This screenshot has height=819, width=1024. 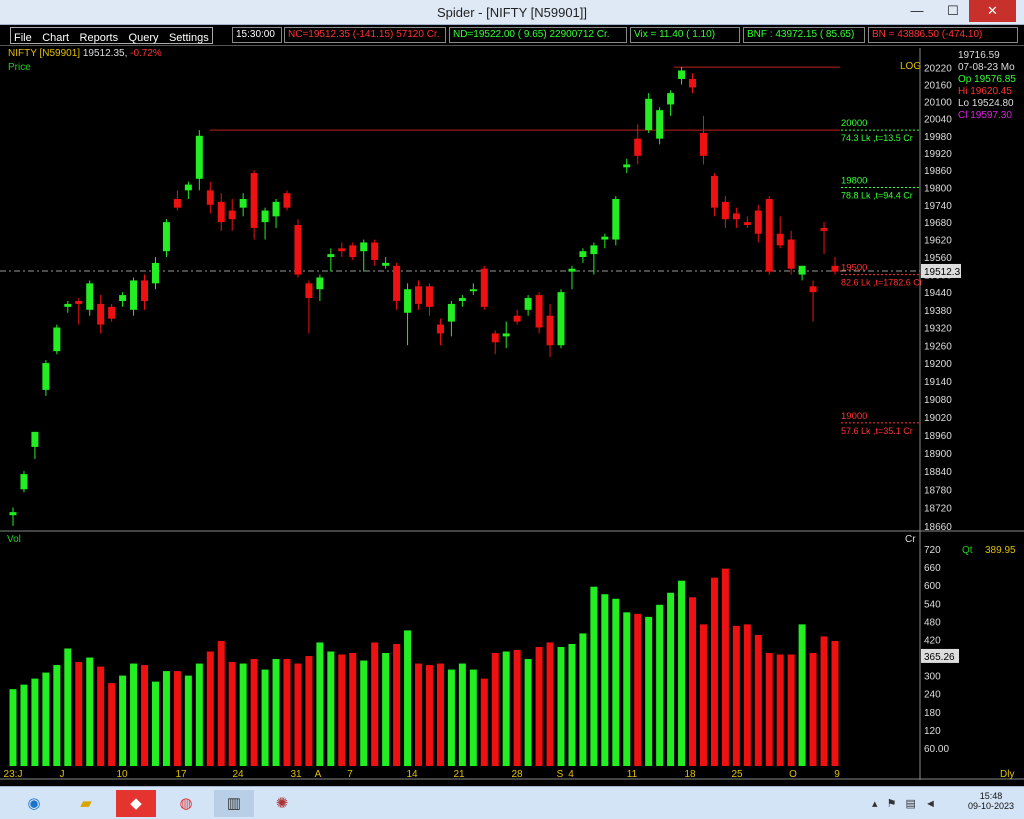 I want to click on x-tick-label: 18, so click(x=690, y=774).